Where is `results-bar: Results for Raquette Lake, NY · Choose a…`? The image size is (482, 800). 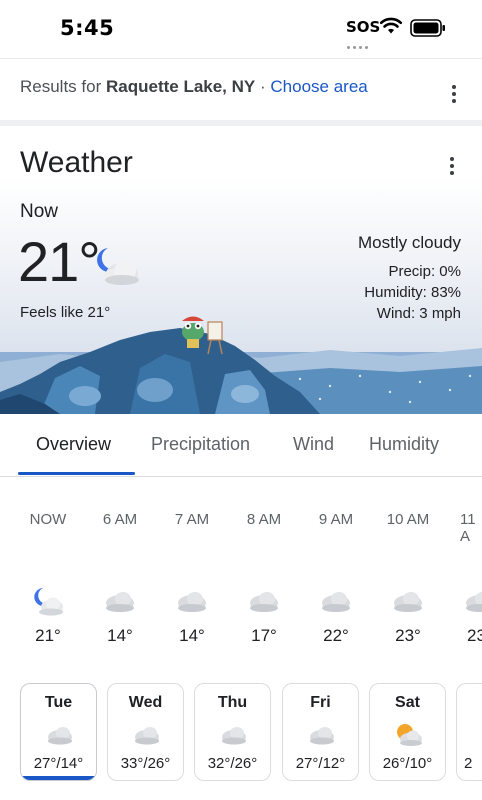 results-bar: Results for Raquette Lake, NY · Choose a… is located at coordinates (241, 89).